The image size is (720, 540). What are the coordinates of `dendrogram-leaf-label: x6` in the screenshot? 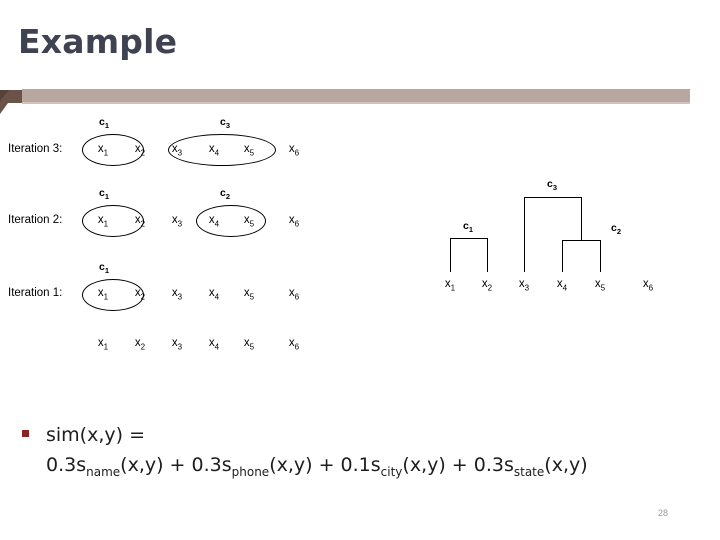 It's located at (648, 285).